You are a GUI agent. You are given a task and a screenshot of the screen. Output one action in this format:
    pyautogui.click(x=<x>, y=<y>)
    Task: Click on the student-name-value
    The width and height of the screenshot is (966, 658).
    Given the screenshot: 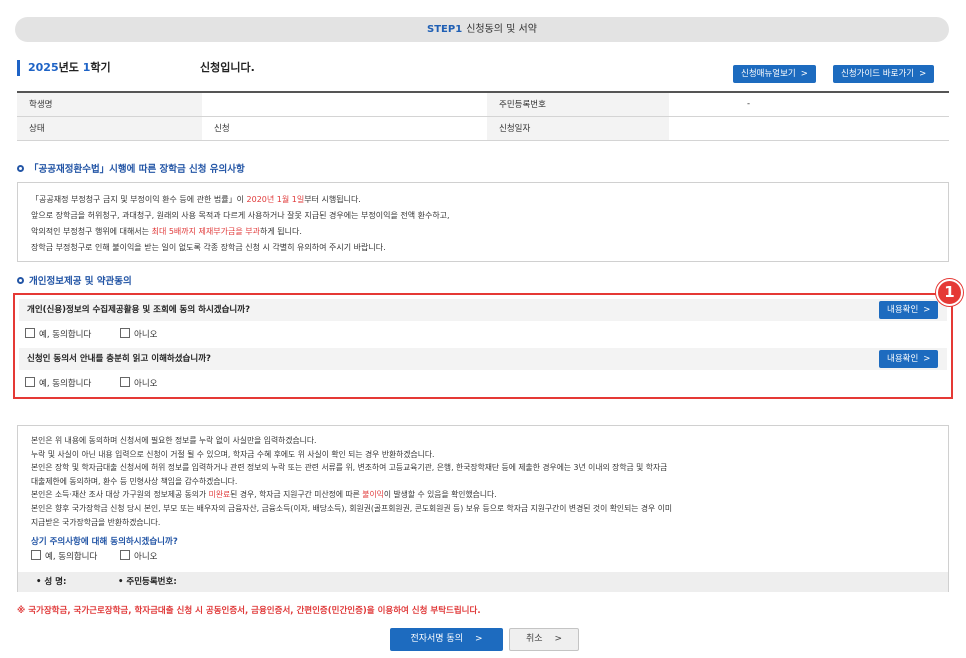 What is the action you would take?
    pyautogui.click(x=344, y=104)
    